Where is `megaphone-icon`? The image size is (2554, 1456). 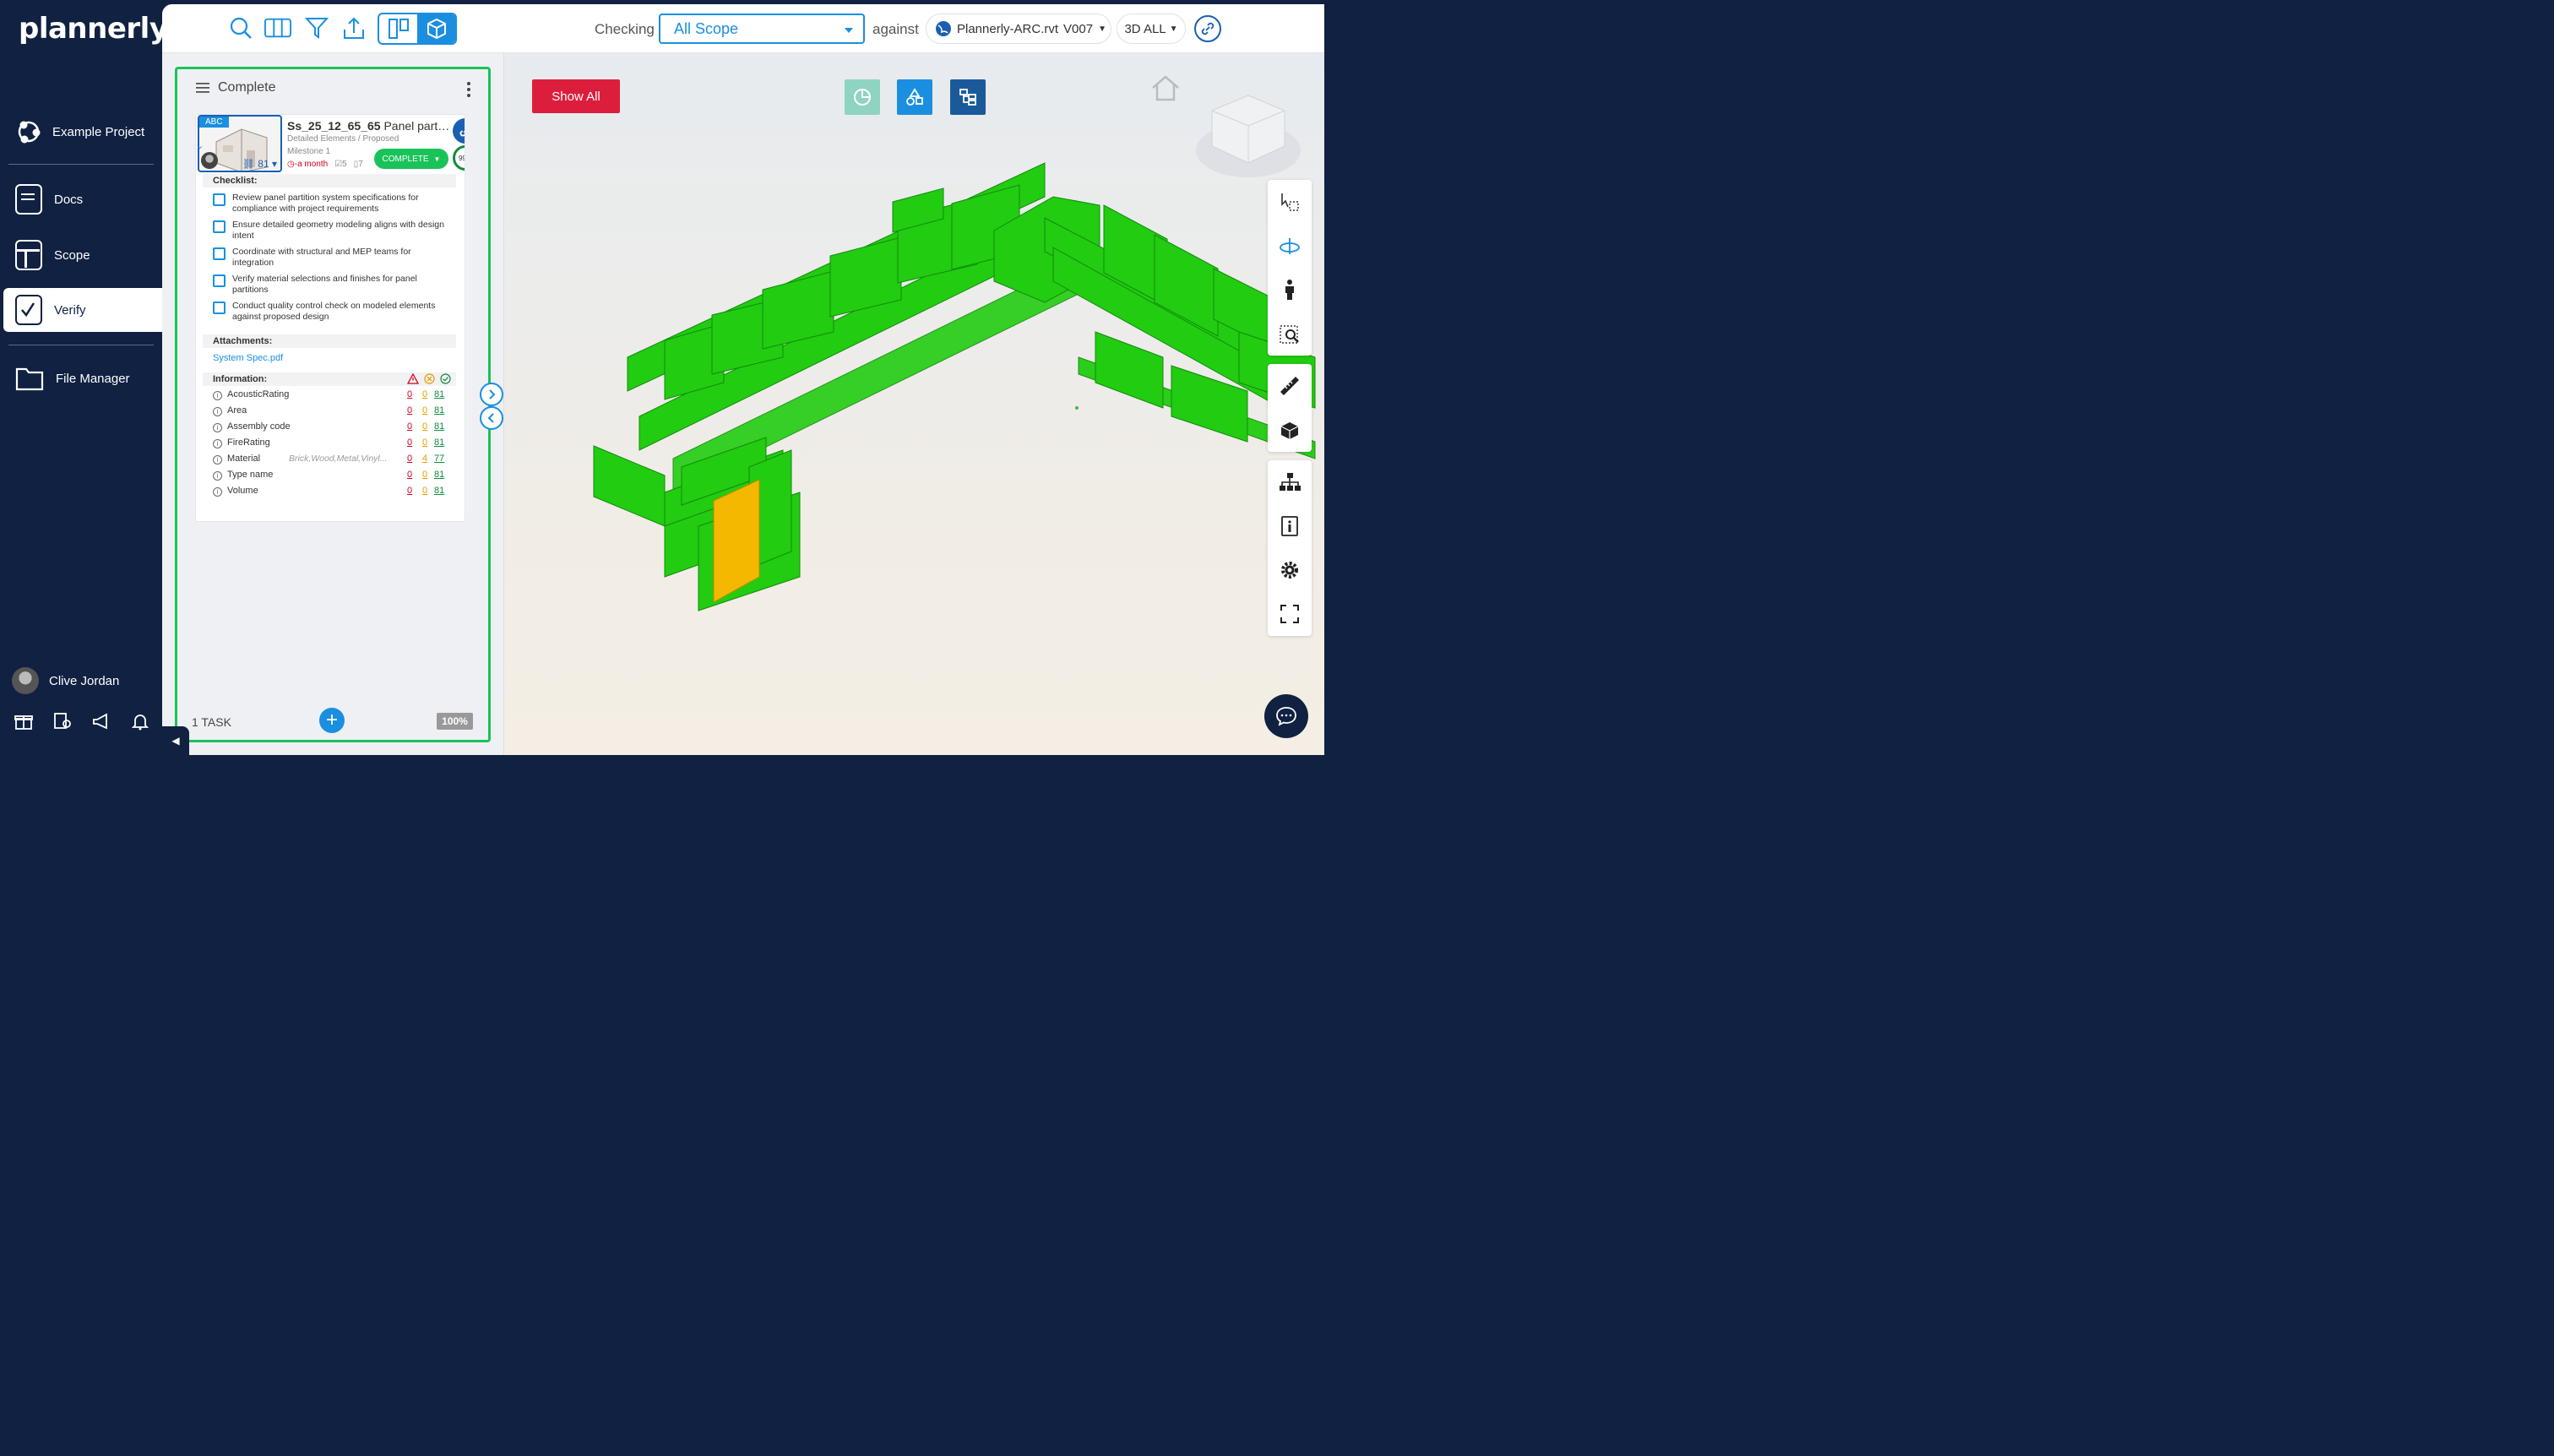
megaphone-icon is located at coordinates (101, 721).